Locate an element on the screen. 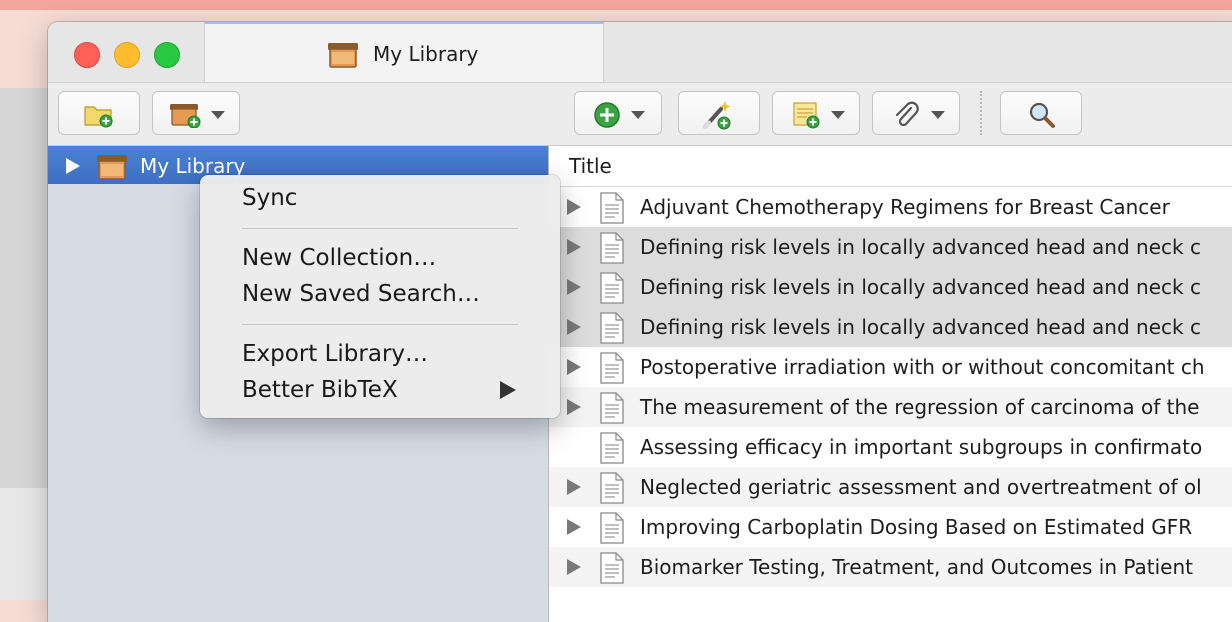  plus-circle-icon is located at coordinates (607, 115).